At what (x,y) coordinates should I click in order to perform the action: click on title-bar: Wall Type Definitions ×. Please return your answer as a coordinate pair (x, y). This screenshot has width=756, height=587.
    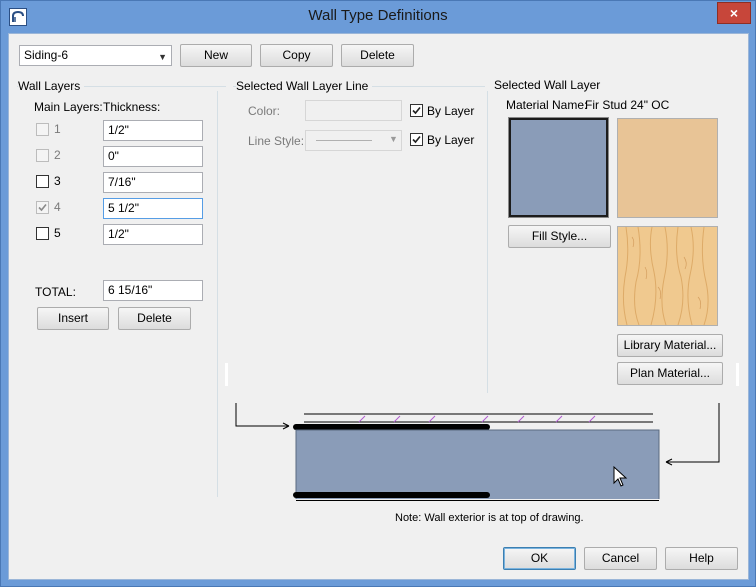
    Looking at the image, I should click on (378, 17).